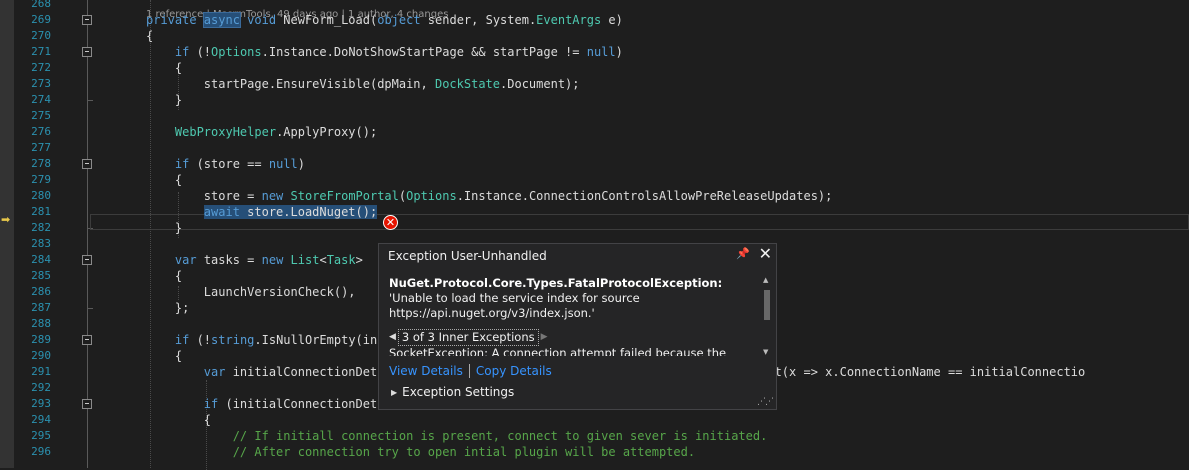 This screenshot has width=1189, height=470. I want to click on line-number: 294, so click(41, 419).